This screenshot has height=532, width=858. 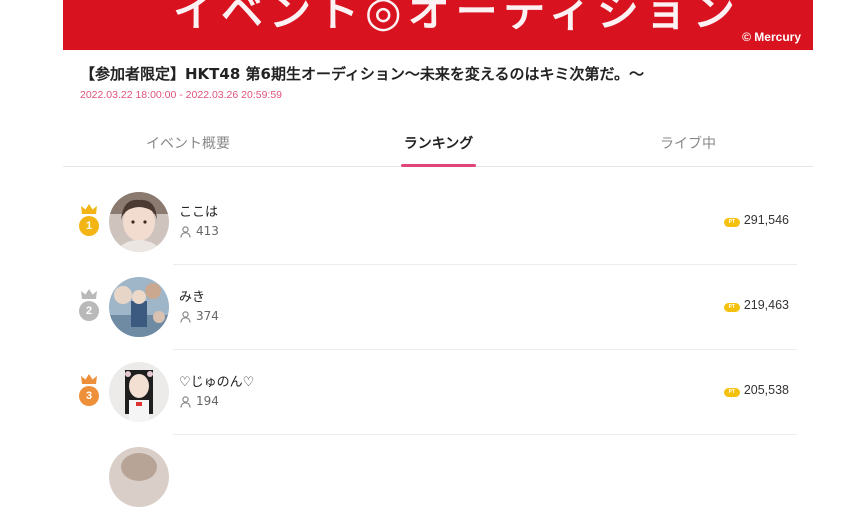 I want to click on tab-live: ライブ中, so click(x=688, y=147).